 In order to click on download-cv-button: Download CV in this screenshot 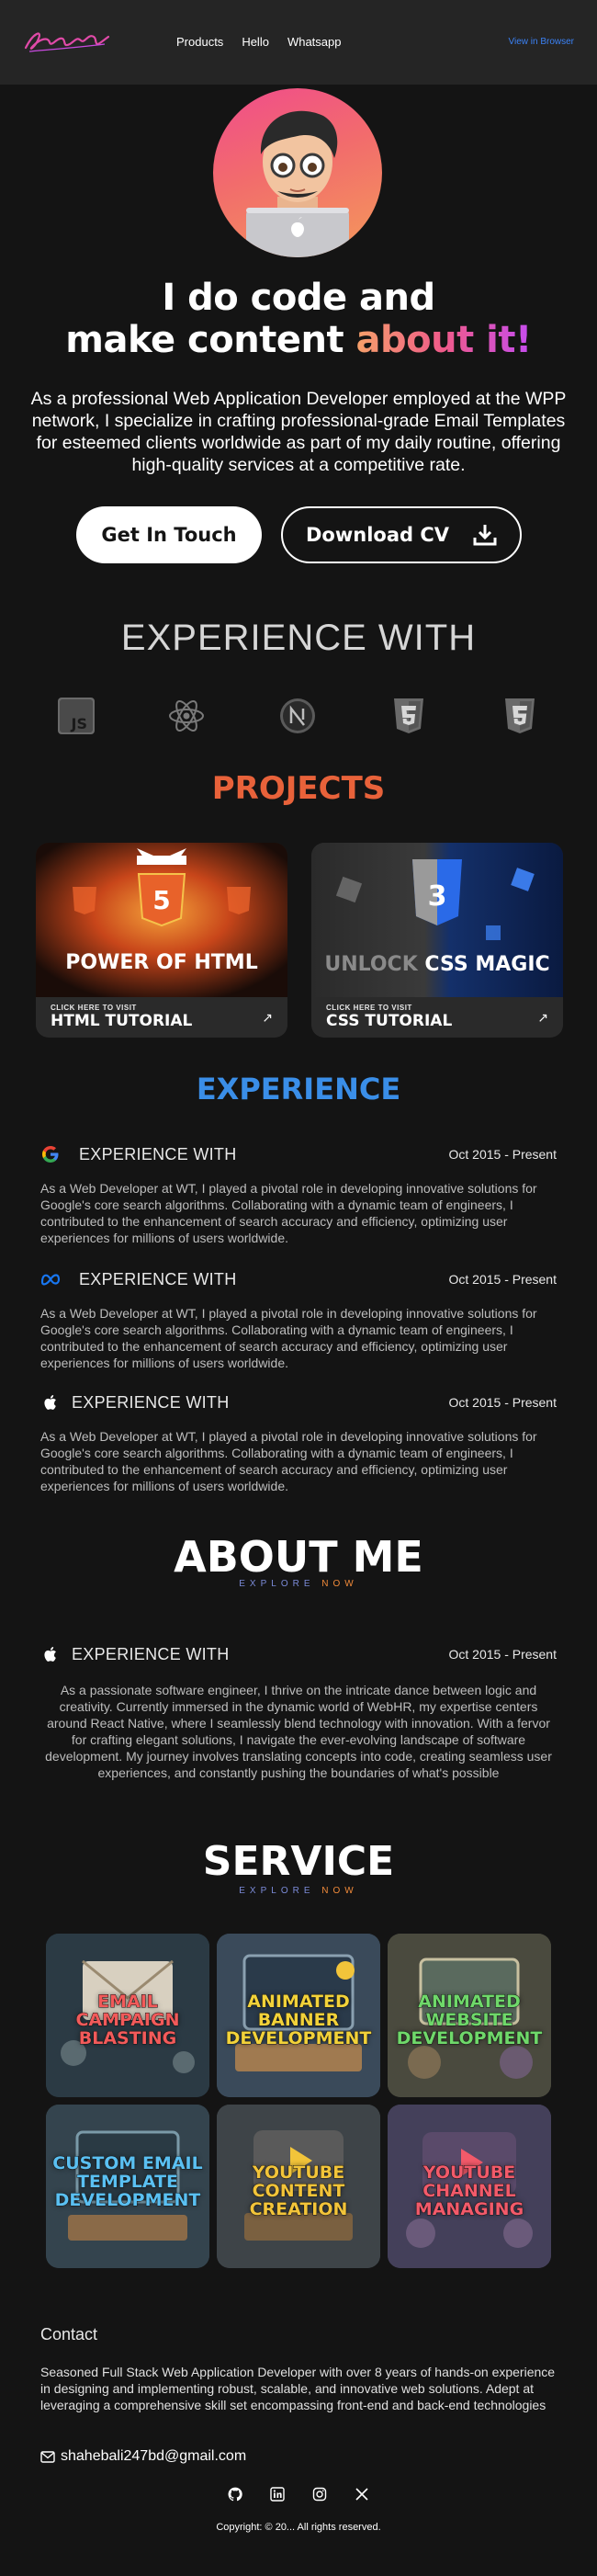, I will do `click(401, 534)`.